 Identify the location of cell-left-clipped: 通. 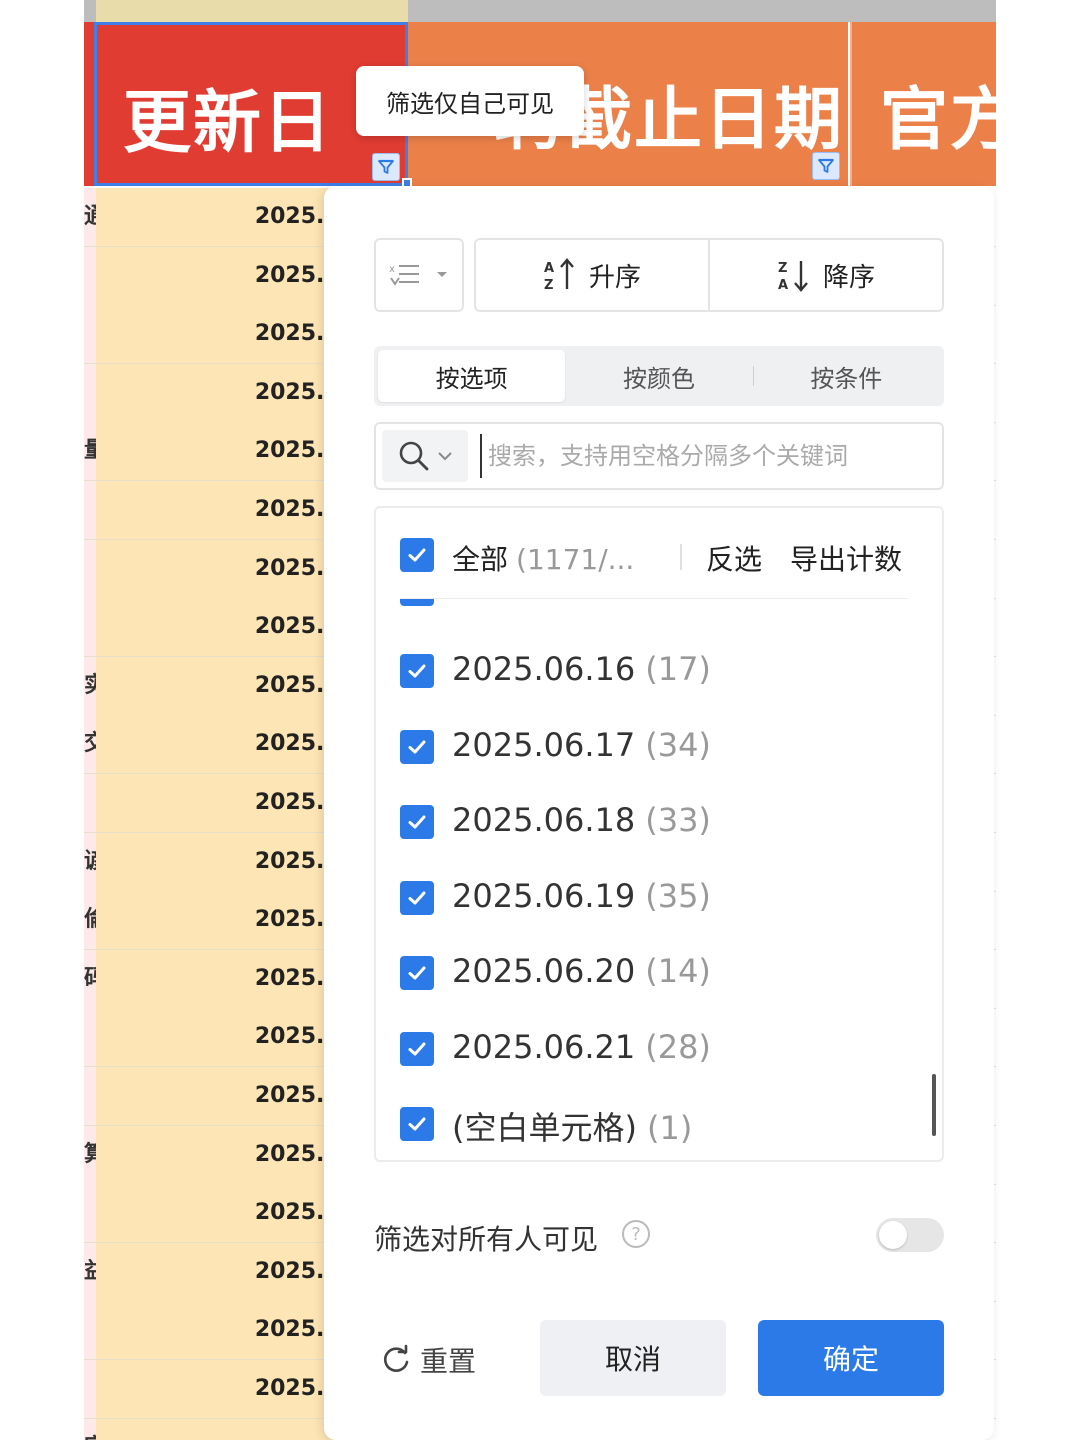
(90, 217).